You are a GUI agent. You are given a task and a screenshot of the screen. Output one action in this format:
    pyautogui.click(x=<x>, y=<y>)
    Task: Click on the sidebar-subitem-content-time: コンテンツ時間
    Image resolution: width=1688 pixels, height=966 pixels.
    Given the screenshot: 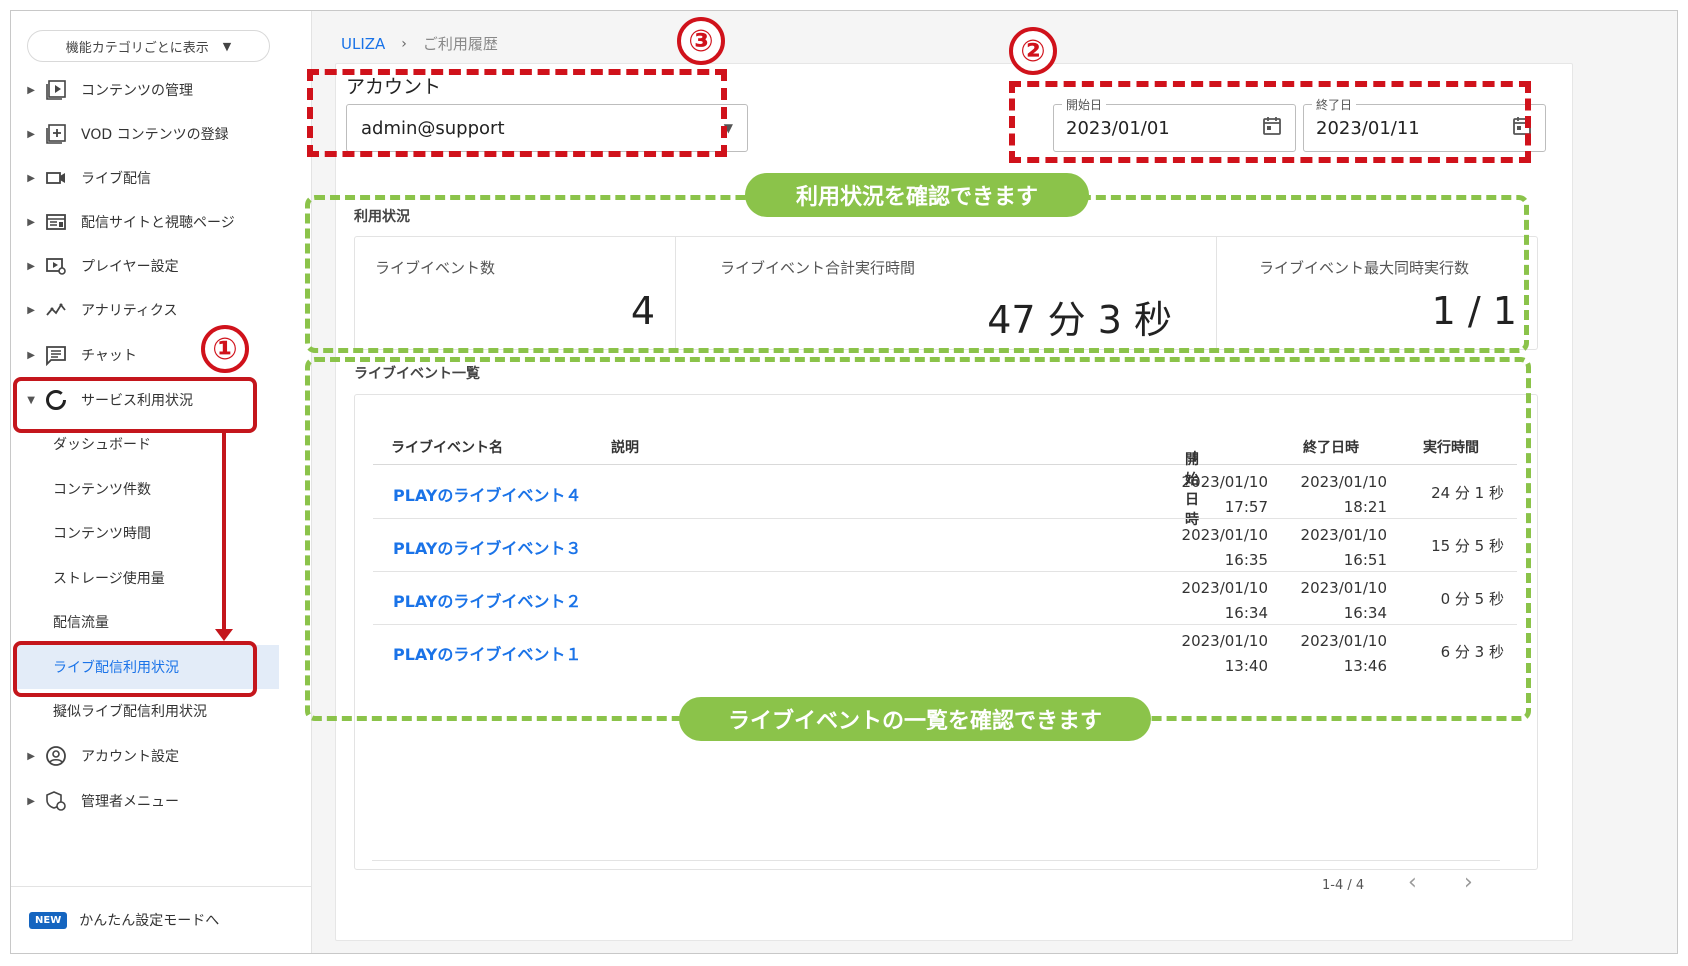 What is the action you would take?
    pyautogui.click(x=168, y=533)
    